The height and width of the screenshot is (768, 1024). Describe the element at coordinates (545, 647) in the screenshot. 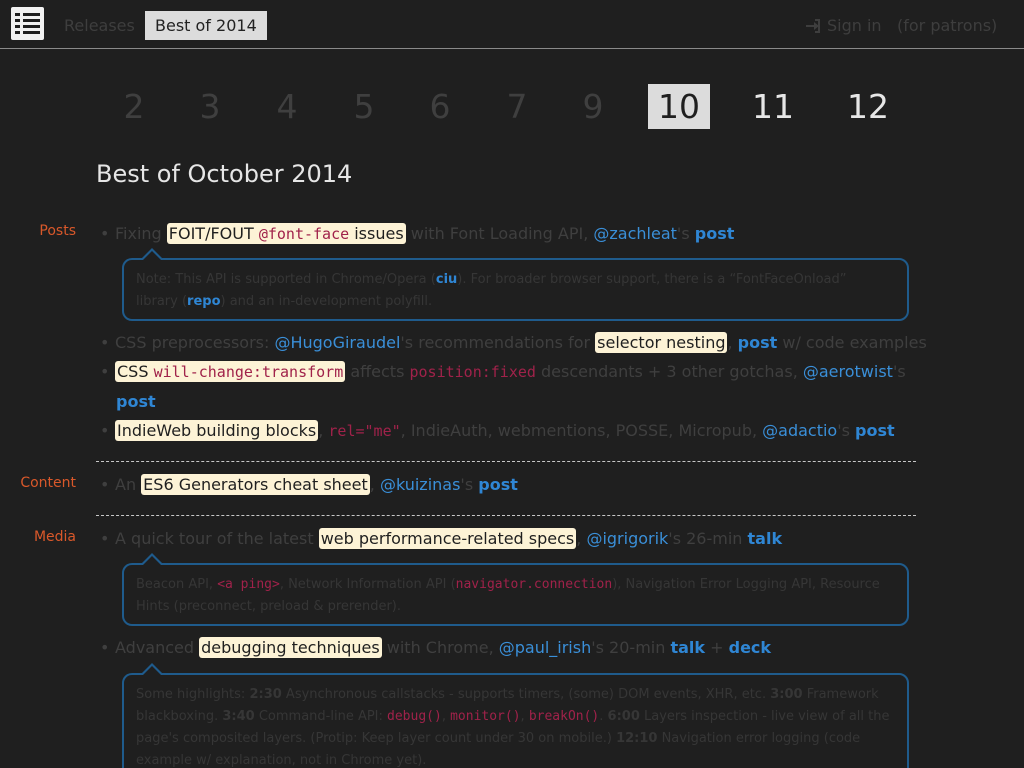

I see `author-handle-link: @paul_irish` at that location.